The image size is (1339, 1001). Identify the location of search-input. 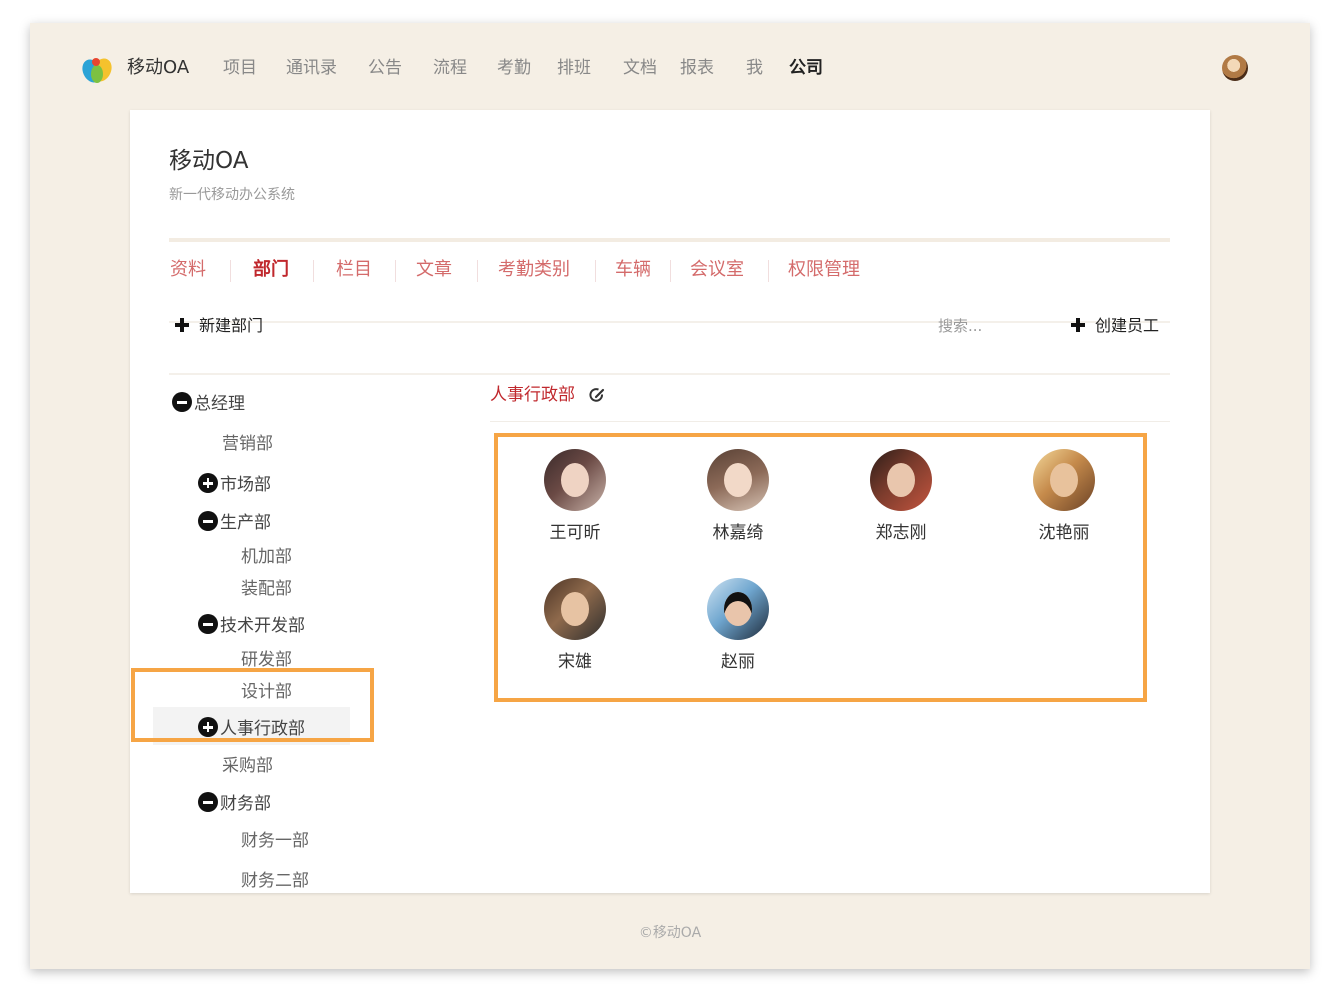
(993, 326).